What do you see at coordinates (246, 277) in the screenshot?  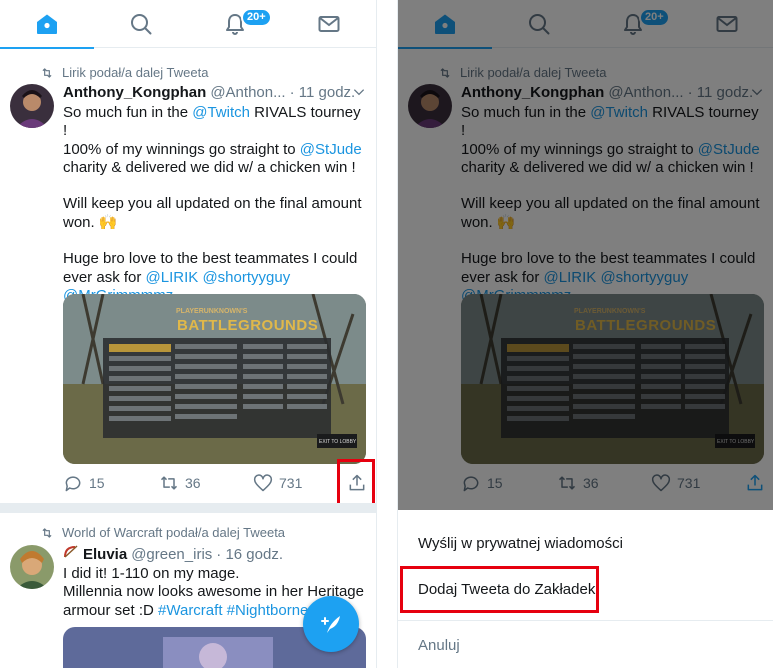 I see `mention-link: @shortyyguy` at bounding box center [246, 277].